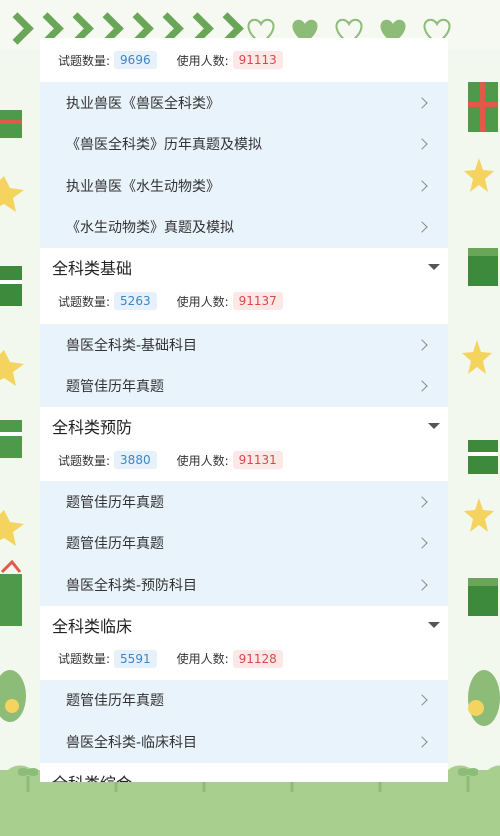  I want to click on category-section: 全科类综合, so click(244, 773).